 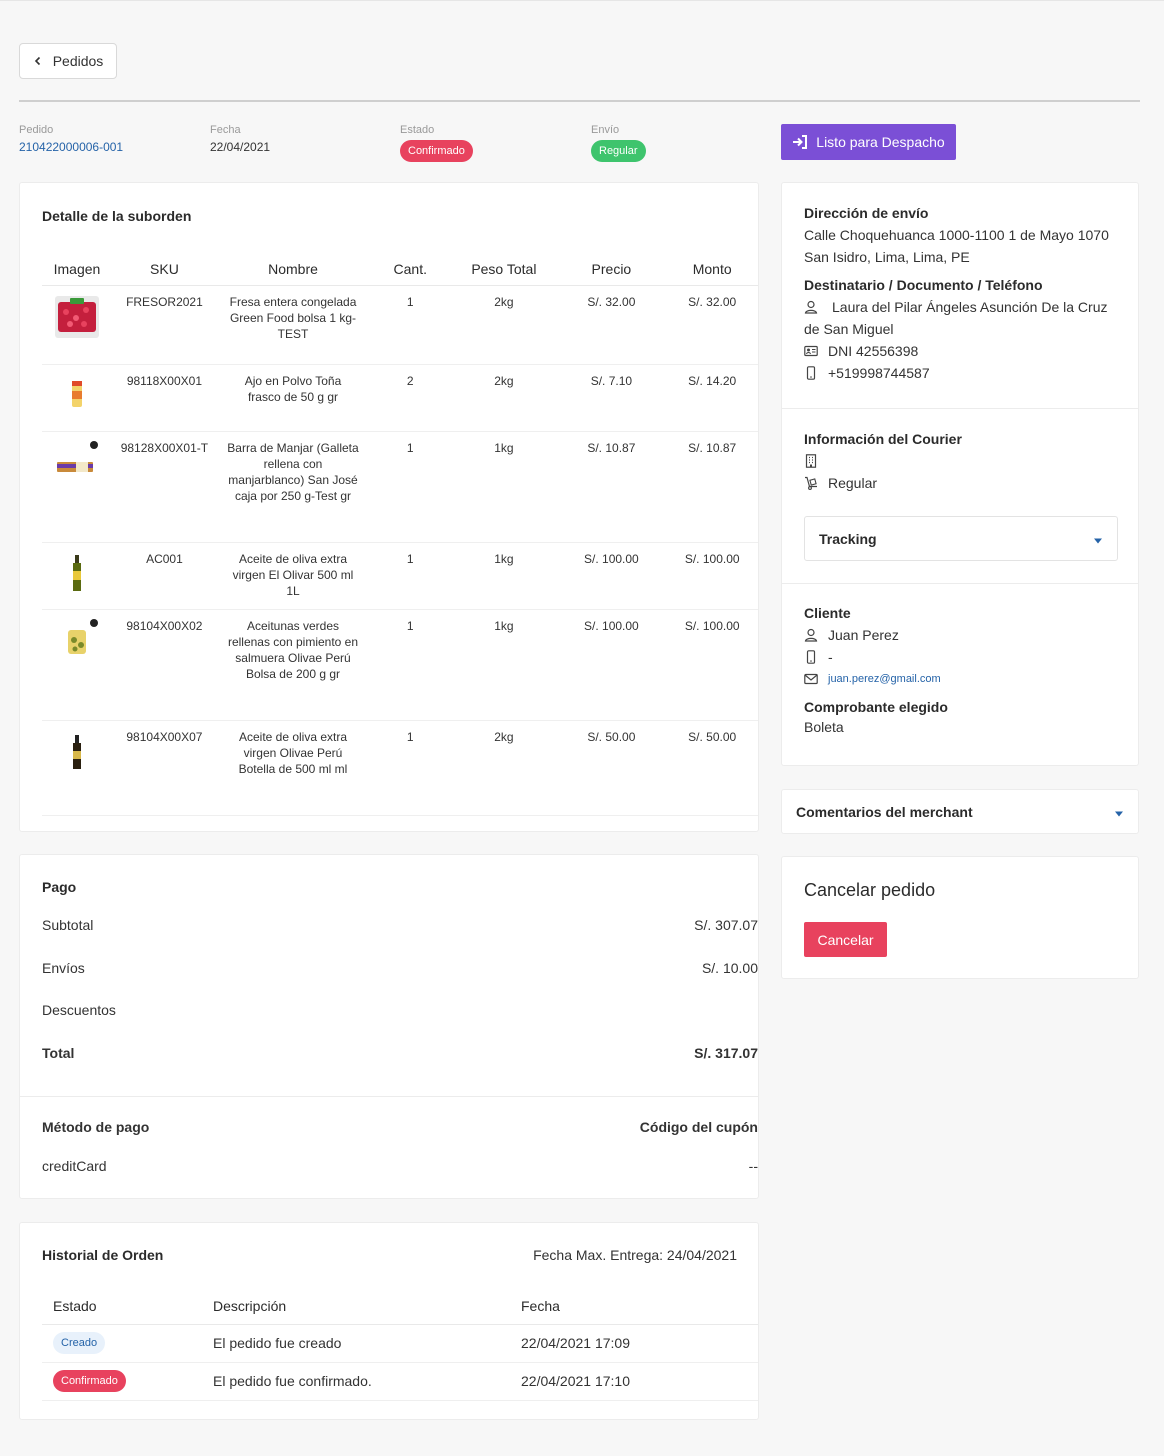 What do you see at coordinates (71, 139) in the screenshot?
I see `order-id-field: Pedido 210422000006-001` at bounding box center [71, 139].